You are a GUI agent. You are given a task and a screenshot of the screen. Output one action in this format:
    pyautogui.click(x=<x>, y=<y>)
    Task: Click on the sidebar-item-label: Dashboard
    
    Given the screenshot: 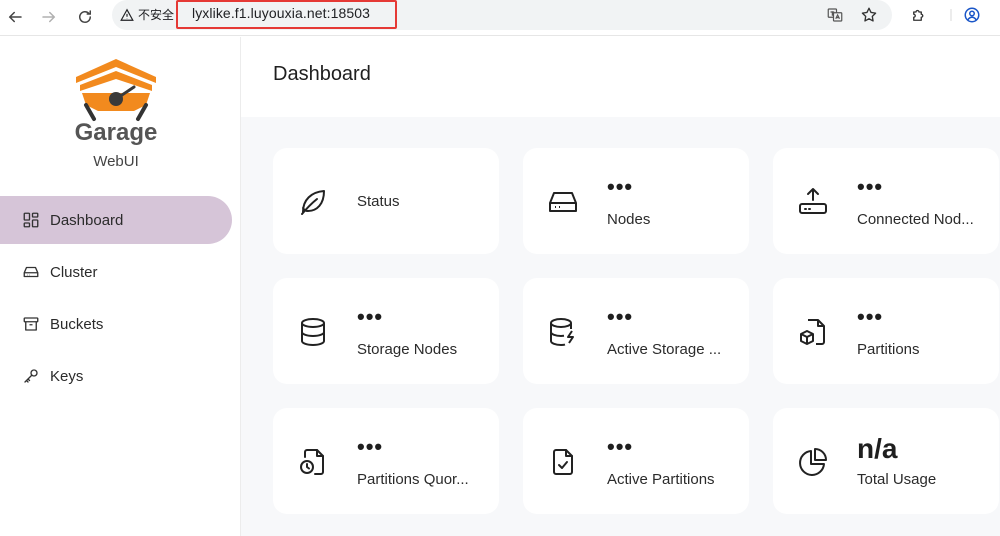 What is the action you would take?
    pyautogui.click(x=87, y=220)
    